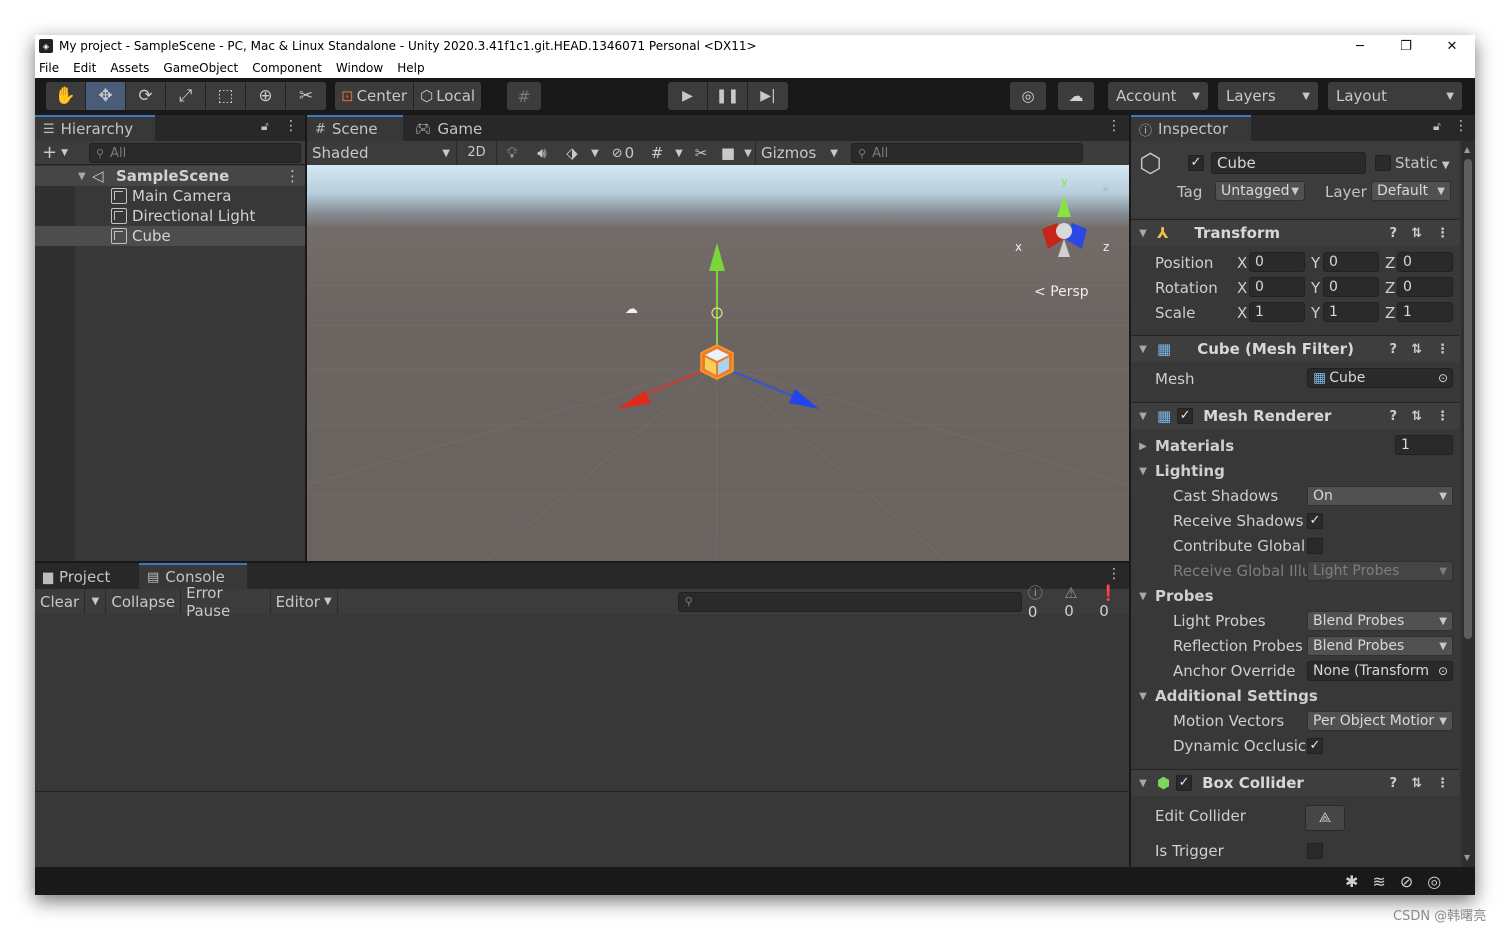 The height and width of the screenshot is (930, 1510). What do you see at coordinates (572, 153) in the screenshot?
I see `effects-toggle-icon: ⬗` at bounding box center [572, 153].